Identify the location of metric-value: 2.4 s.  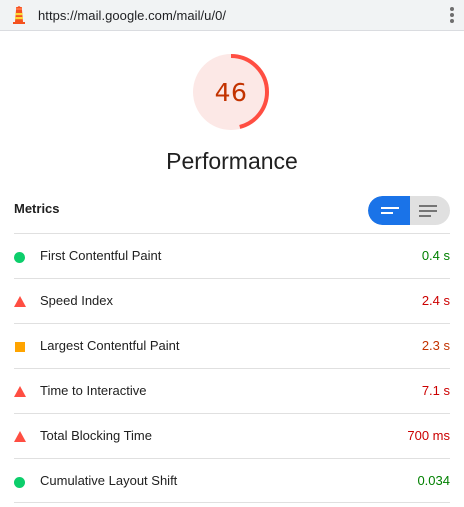
(435, 300).